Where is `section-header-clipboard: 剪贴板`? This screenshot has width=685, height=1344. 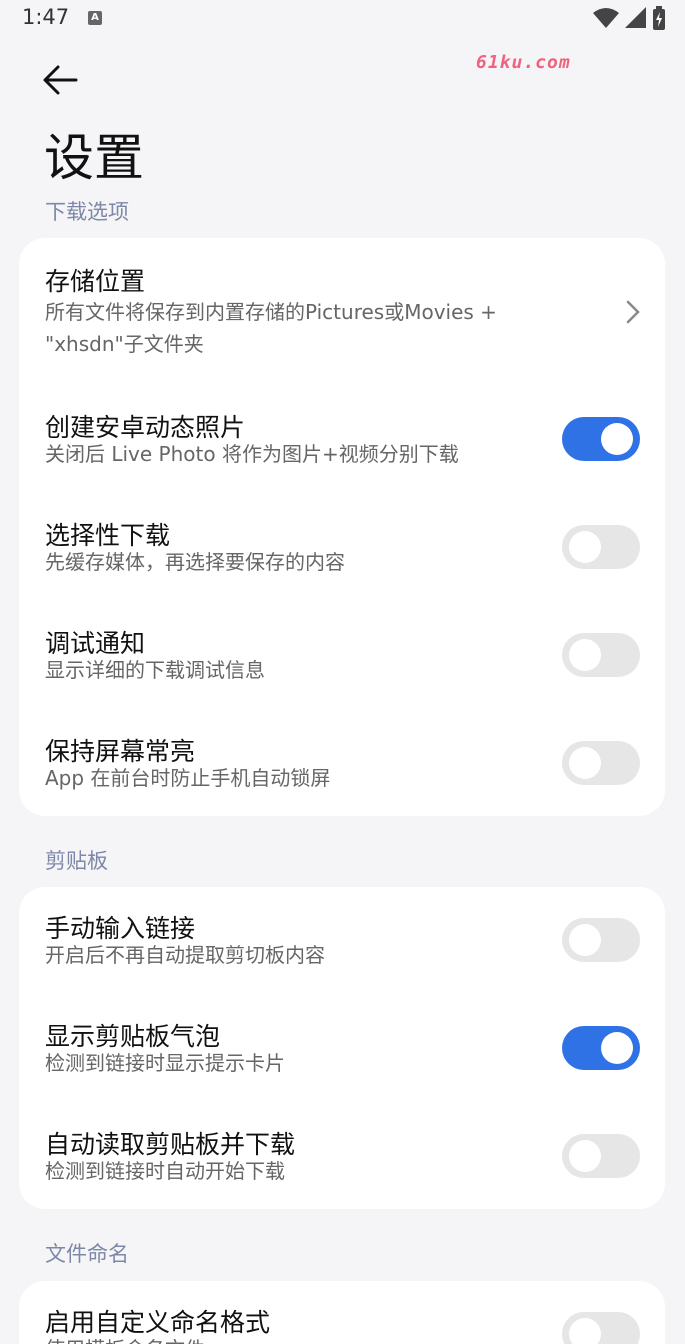 section-header-clipboard: 剪贴板 is located at coordinates (76, 861).